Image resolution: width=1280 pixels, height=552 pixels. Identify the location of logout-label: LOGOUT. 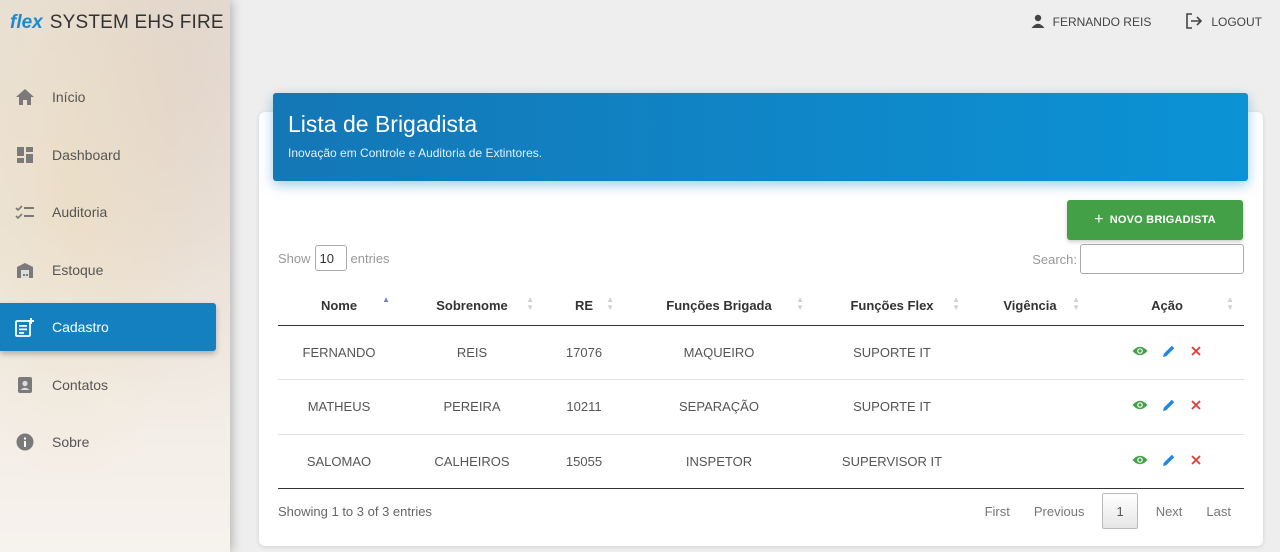
(1236, 22).